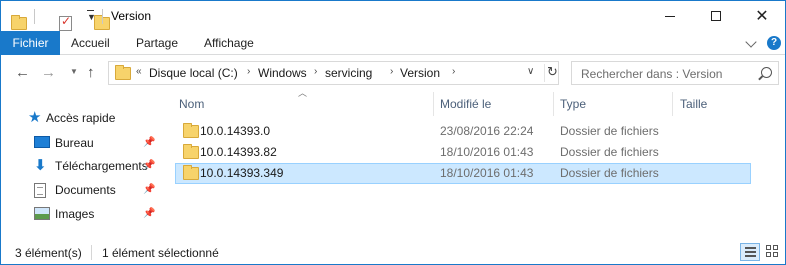 Image resolution: width=786 pixels, height=265 pixels. Describe the element at coordinates (530, 71) in the screenshot. I see `address-dropdown-icon: ∨` at that location.